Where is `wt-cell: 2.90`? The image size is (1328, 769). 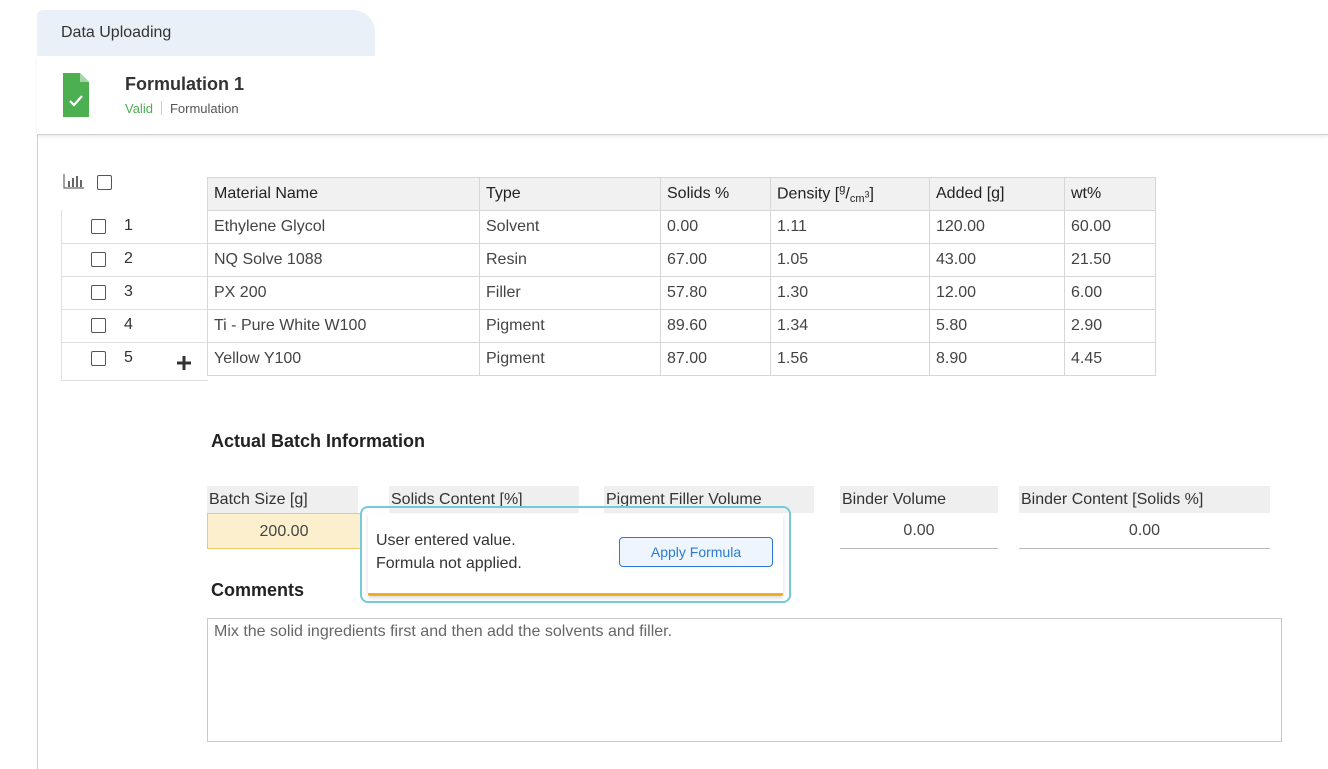 wt-cell: 2.90 is located at coordinates (1110, 326).